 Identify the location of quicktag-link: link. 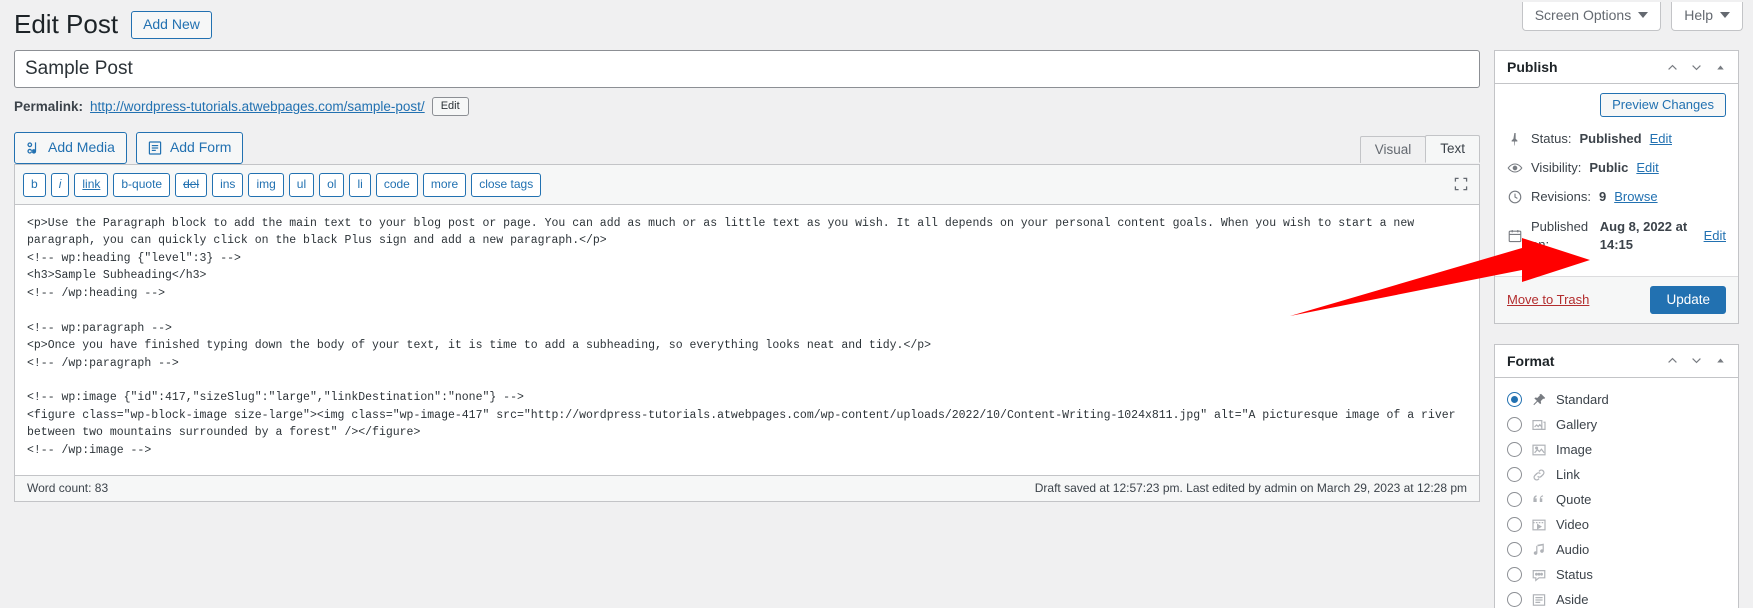
(91, 185).